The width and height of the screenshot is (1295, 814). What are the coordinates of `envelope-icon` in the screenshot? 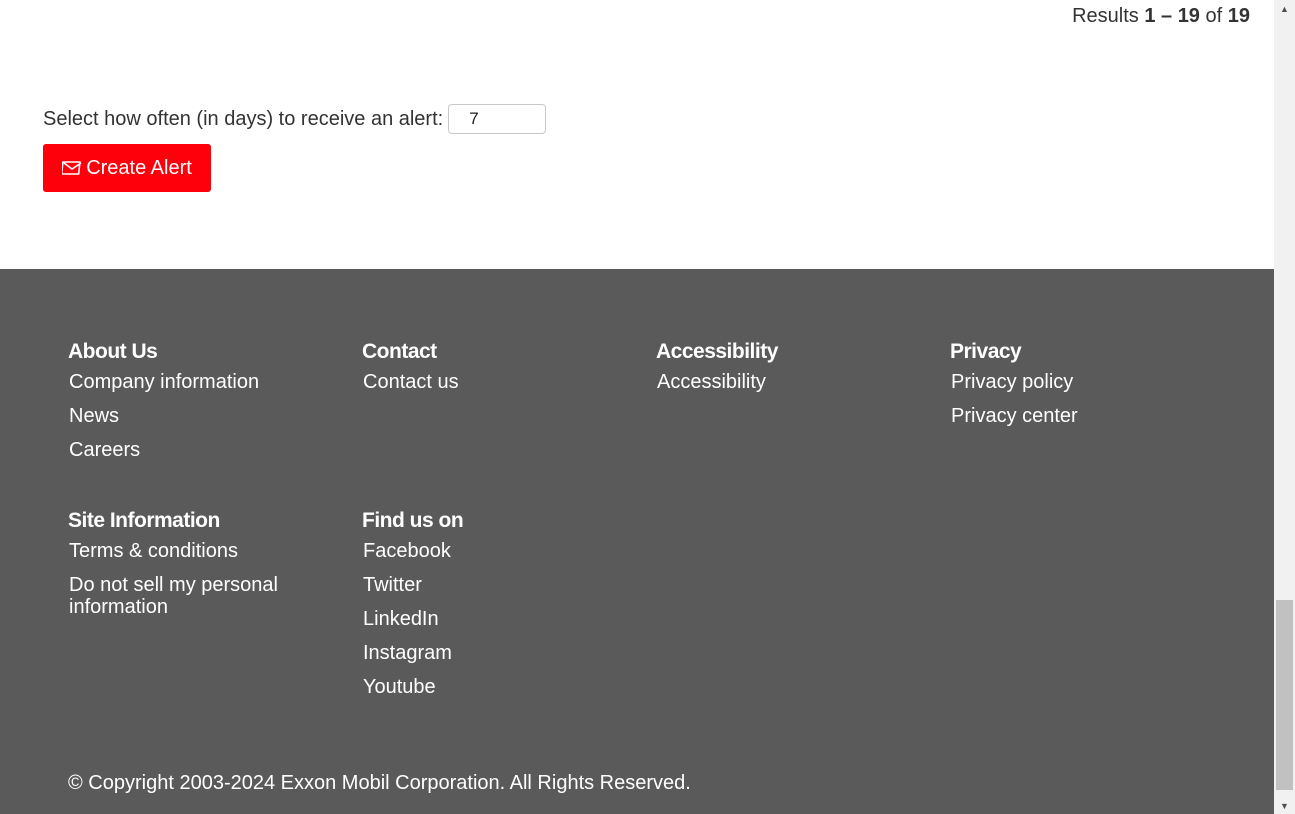 It's located at (72, 168).